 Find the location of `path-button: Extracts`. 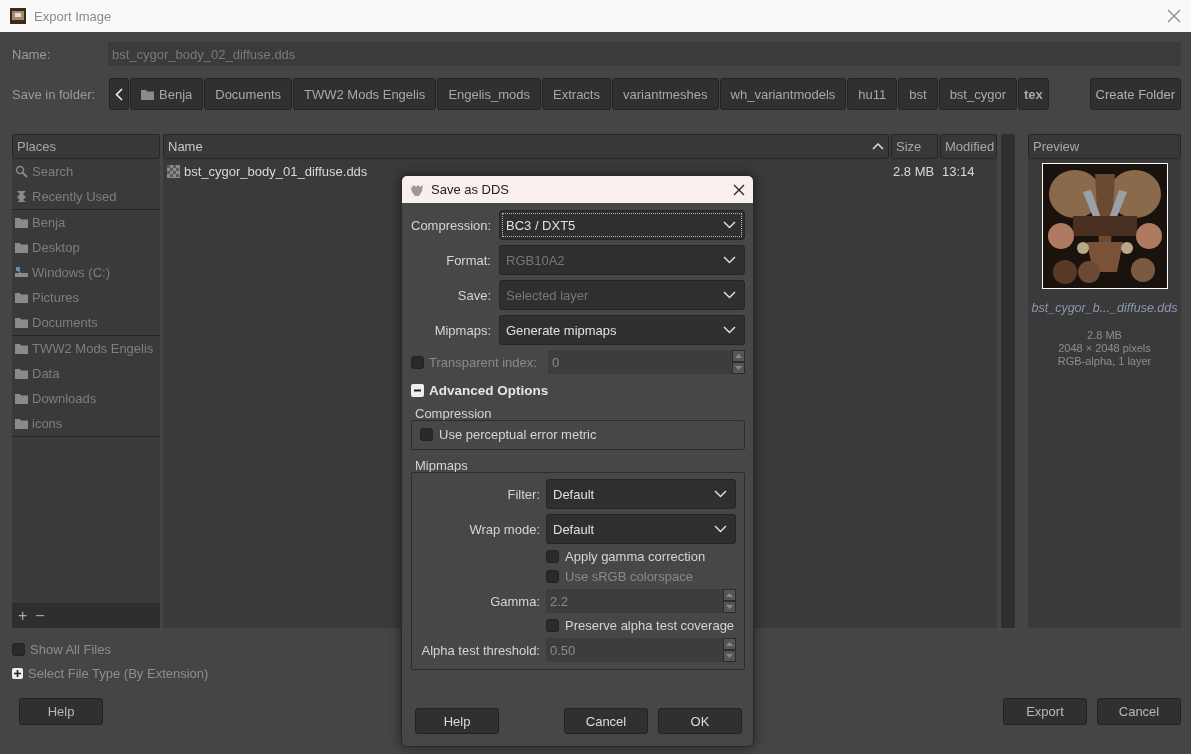

path-button: Extracts is located at coordinates (576, 94).